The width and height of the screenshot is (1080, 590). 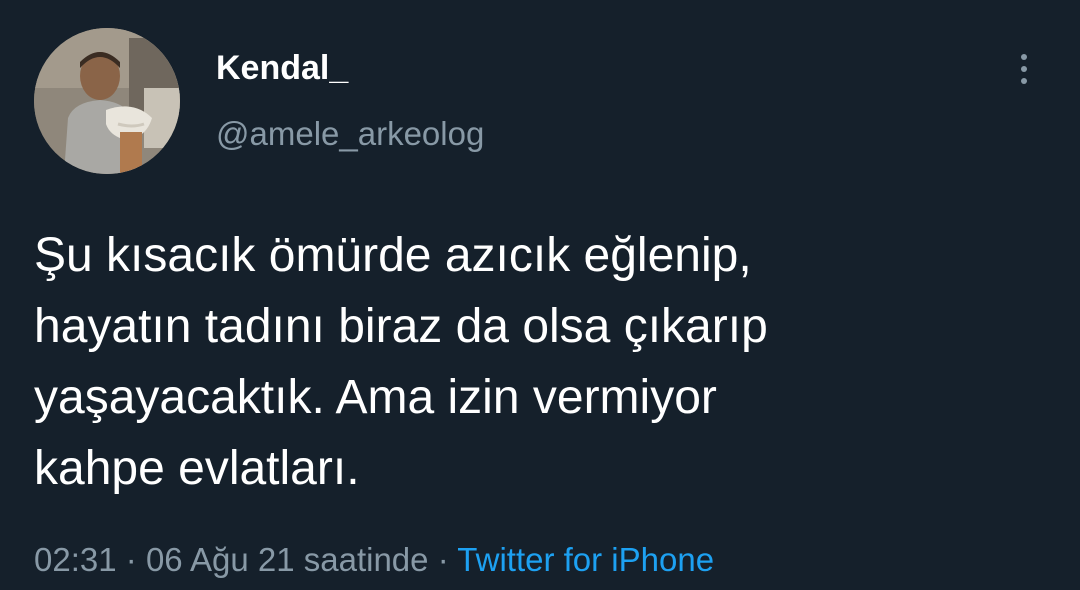 What do you see at coordinates (197, 468) in the screenshot?
I see `tweet-text-line: kahpe evlatları.` at bounding box center [197, 468].